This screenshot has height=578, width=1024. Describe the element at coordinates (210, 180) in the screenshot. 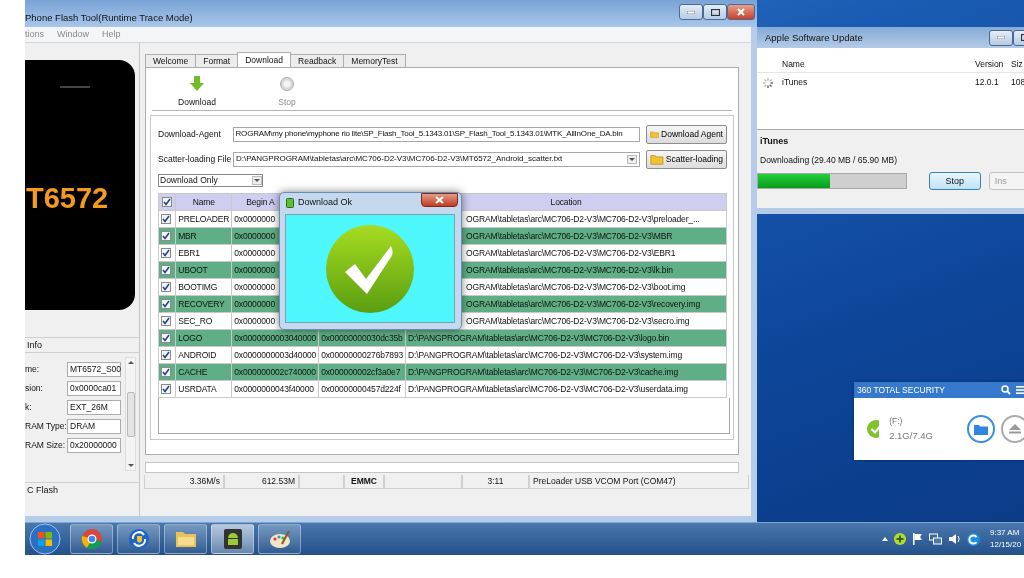

I see `dropdown: Download Only` at that location.